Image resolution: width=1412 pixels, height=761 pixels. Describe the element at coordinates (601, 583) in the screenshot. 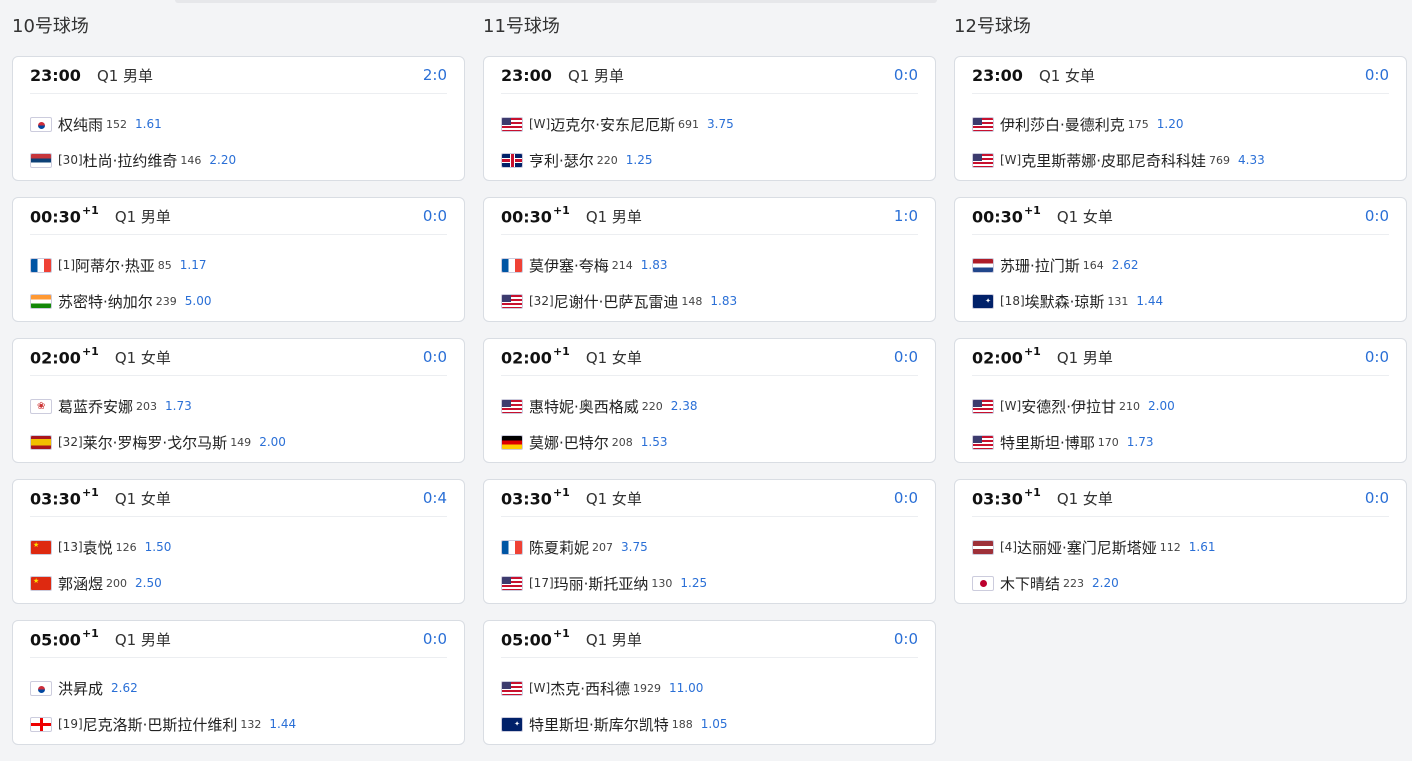

I see `player-name: 玛丽·斯托亚纳` at that location.